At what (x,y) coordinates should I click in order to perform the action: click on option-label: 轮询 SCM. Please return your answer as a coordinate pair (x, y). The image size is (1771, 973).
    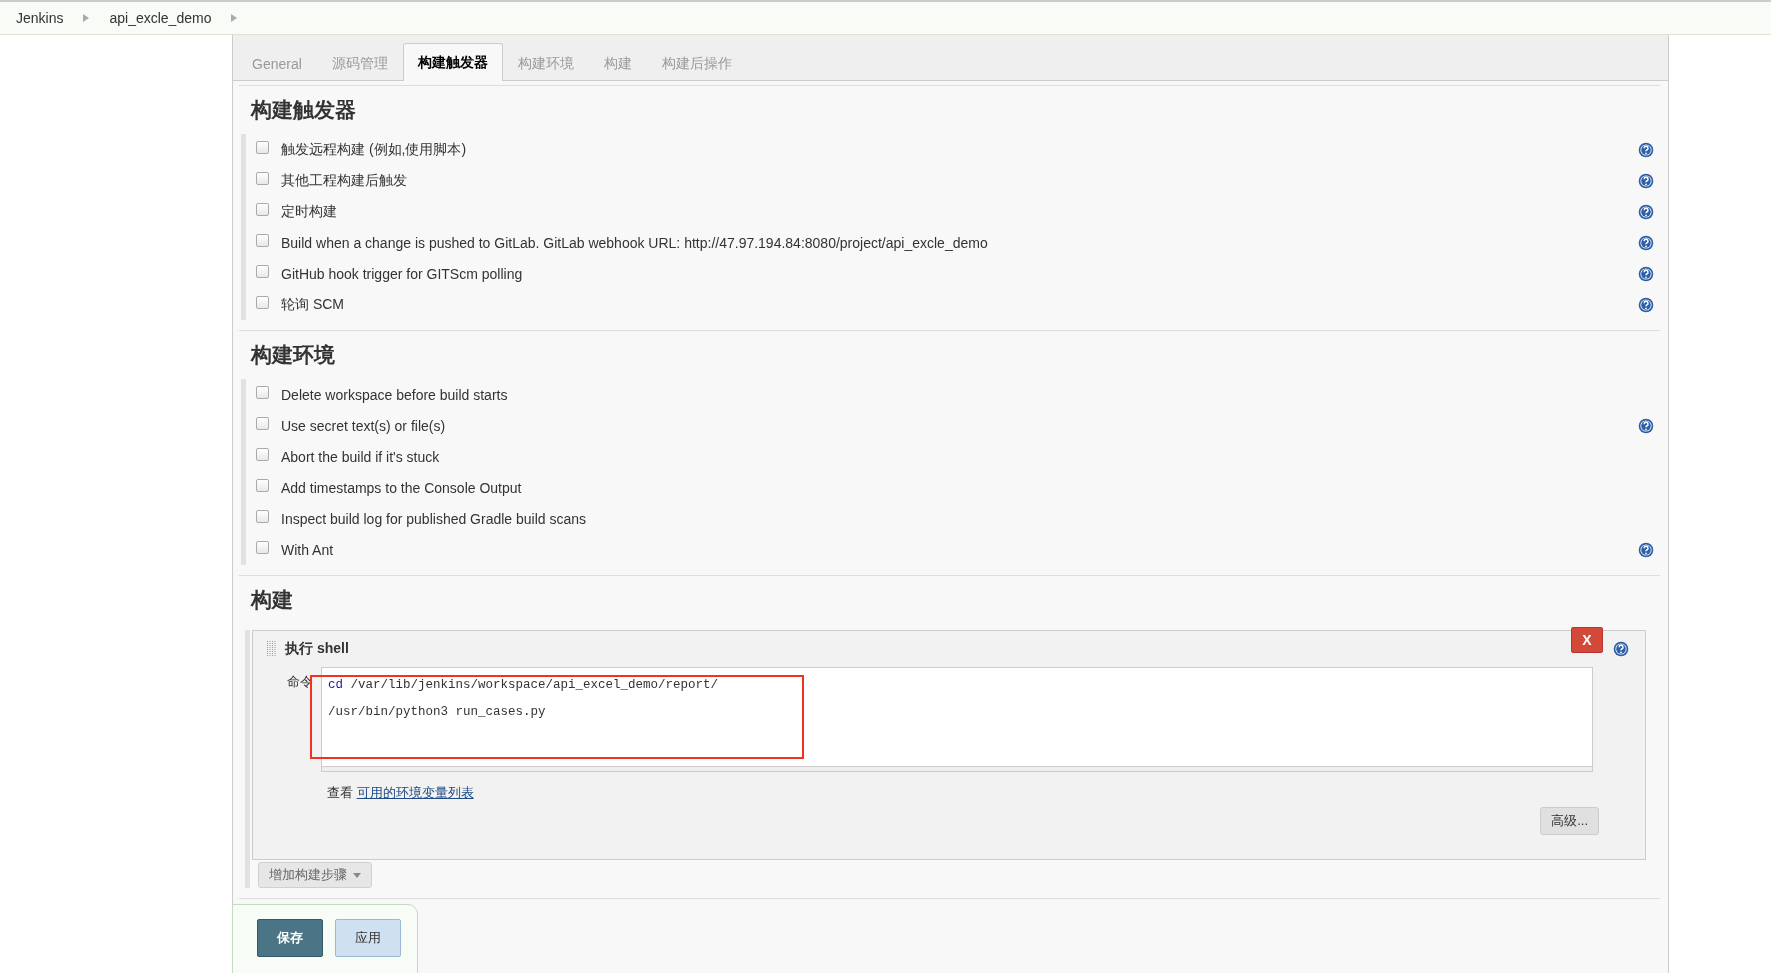
    Looking at the image, I should click on (313, 304).